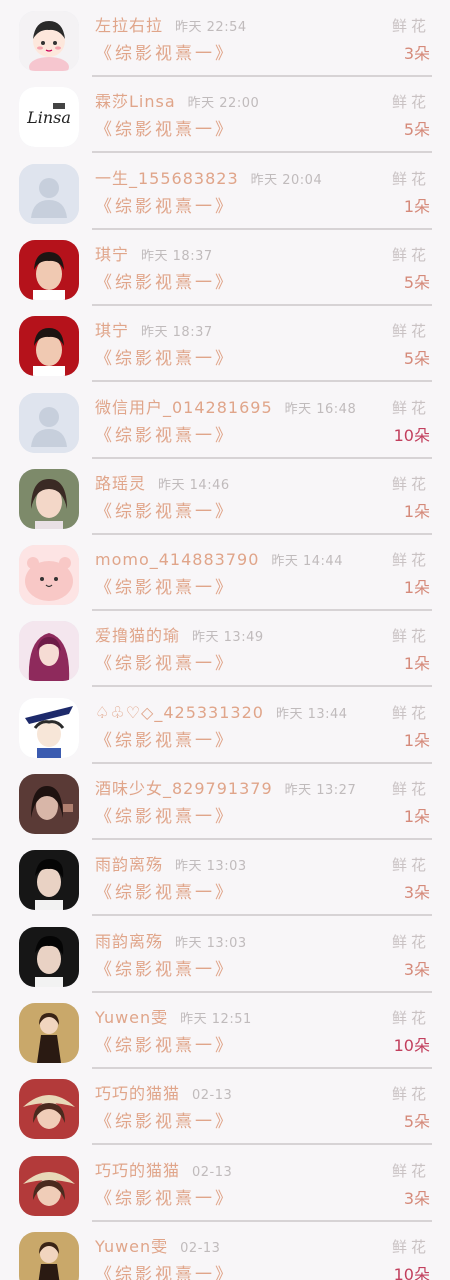  Describe the element at coordinates (286, 180) in the screenshot. I see `timestamp: 昨天 20:04` at that location.